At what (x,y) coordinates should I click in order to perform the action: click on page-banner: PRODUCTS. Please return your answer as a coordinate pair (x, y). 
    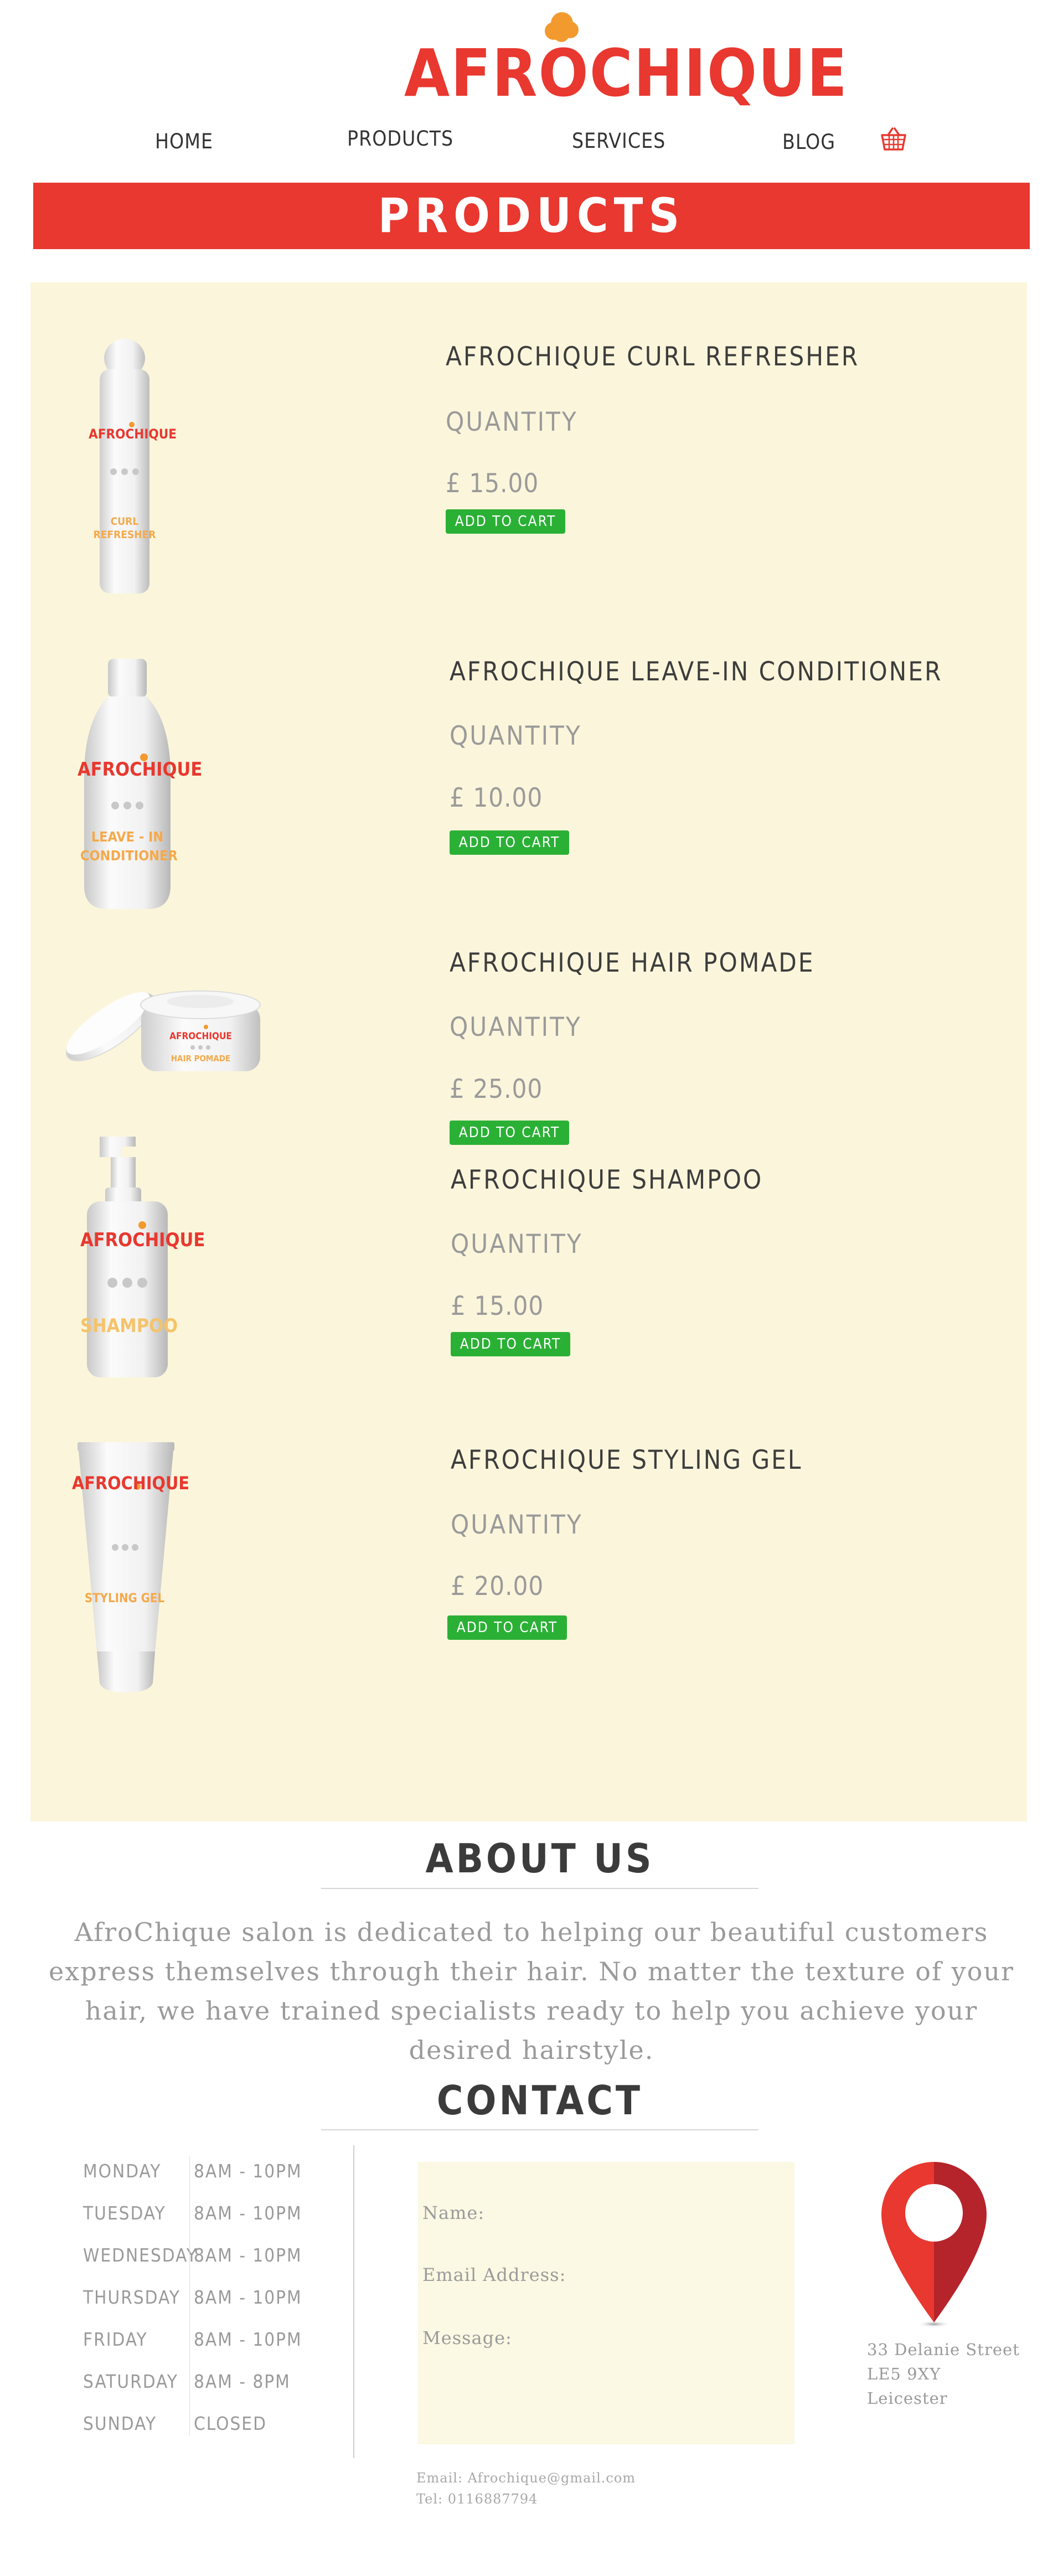
    Looking at the image, I should click on (531, 216).